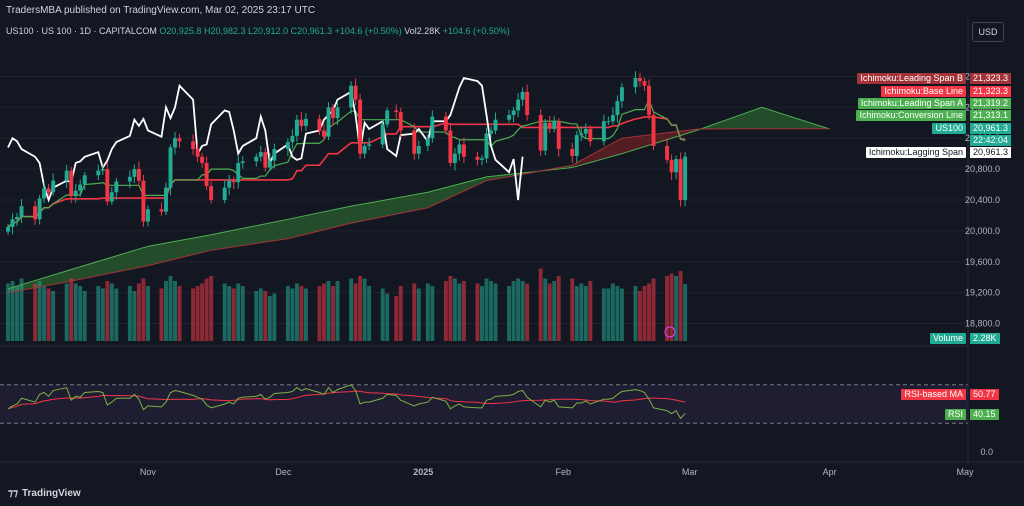 The height and width of the screenshot is (506, 1024). What do you see at coordinates (933, 394) in the screenshot?
I see `indicator-tag: RSI-based MA` at bounding box center [933, 394].